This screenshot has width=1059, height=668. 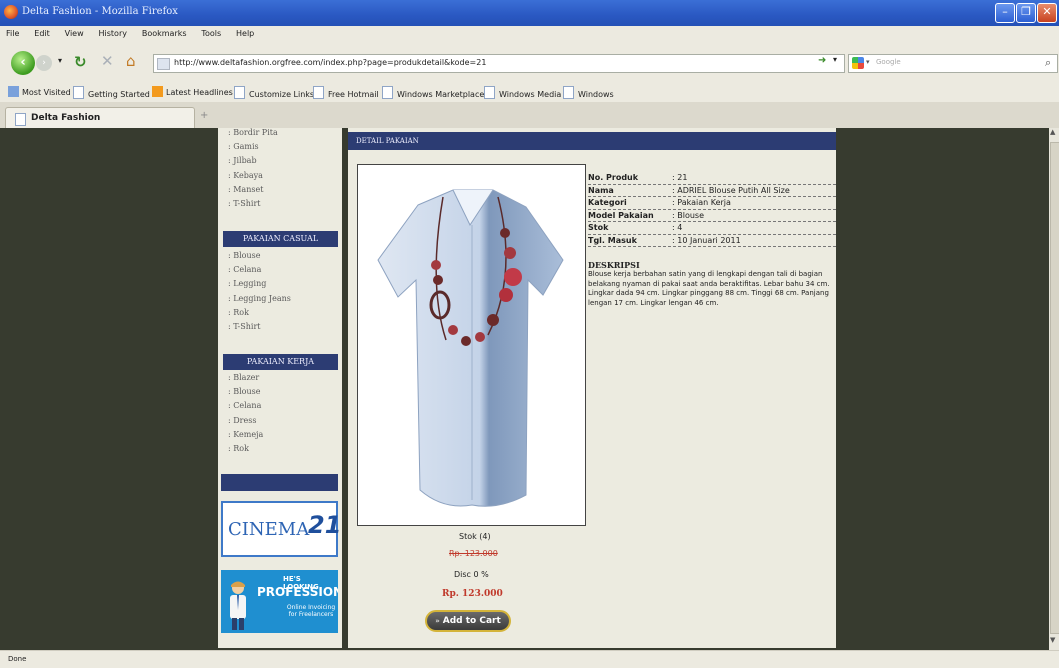 What do you see at coordinates (387, 141) in the screenshot?
I see `detail-header-title: DETAIL PAKAIAN` at bounding box center [387, 141].